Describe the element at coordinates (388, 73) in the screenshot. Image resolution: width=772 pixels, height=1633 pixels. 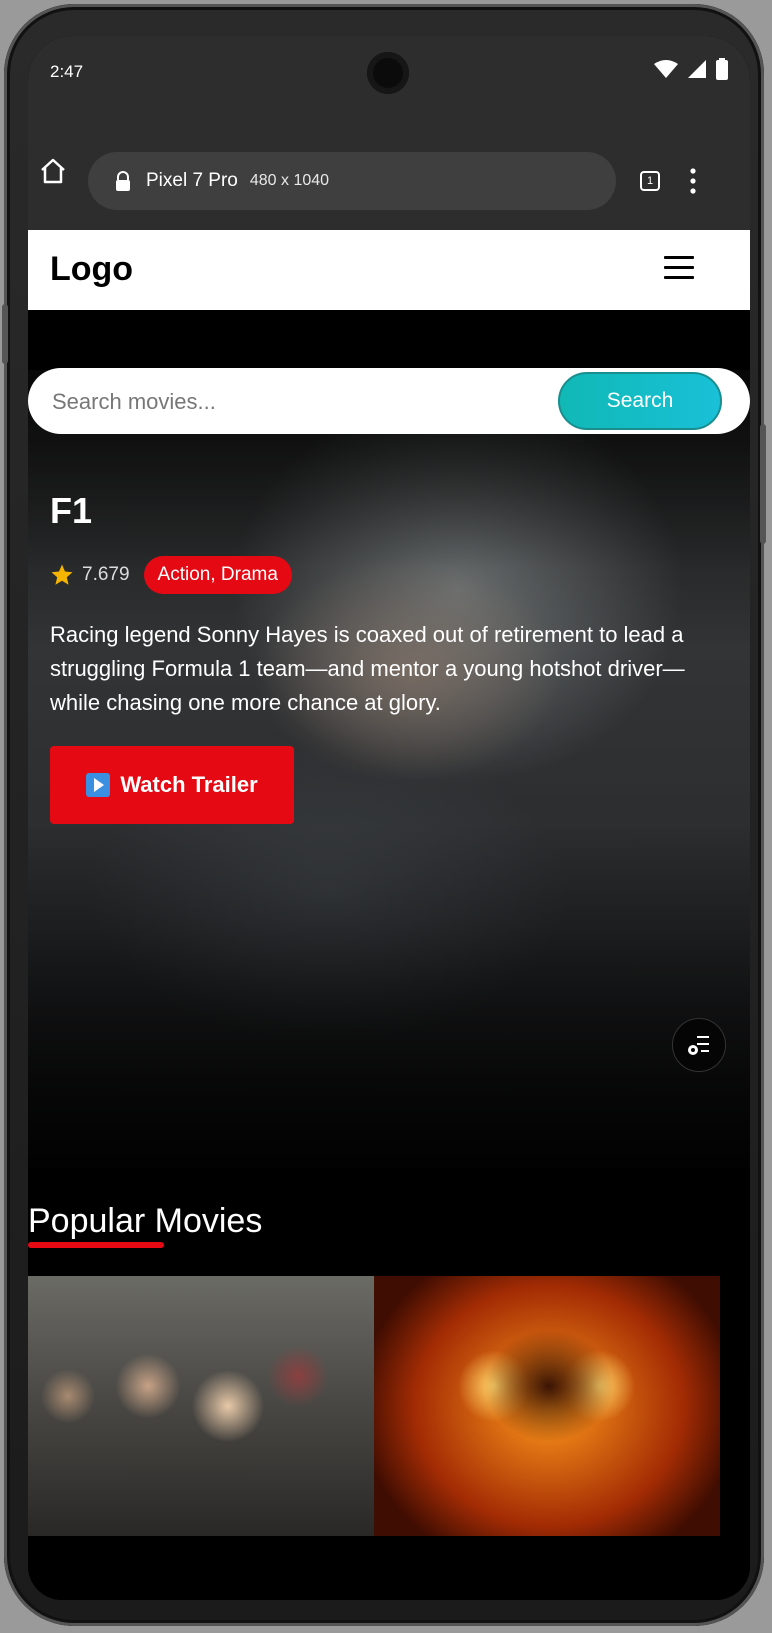
I see `front-camera` at that location.